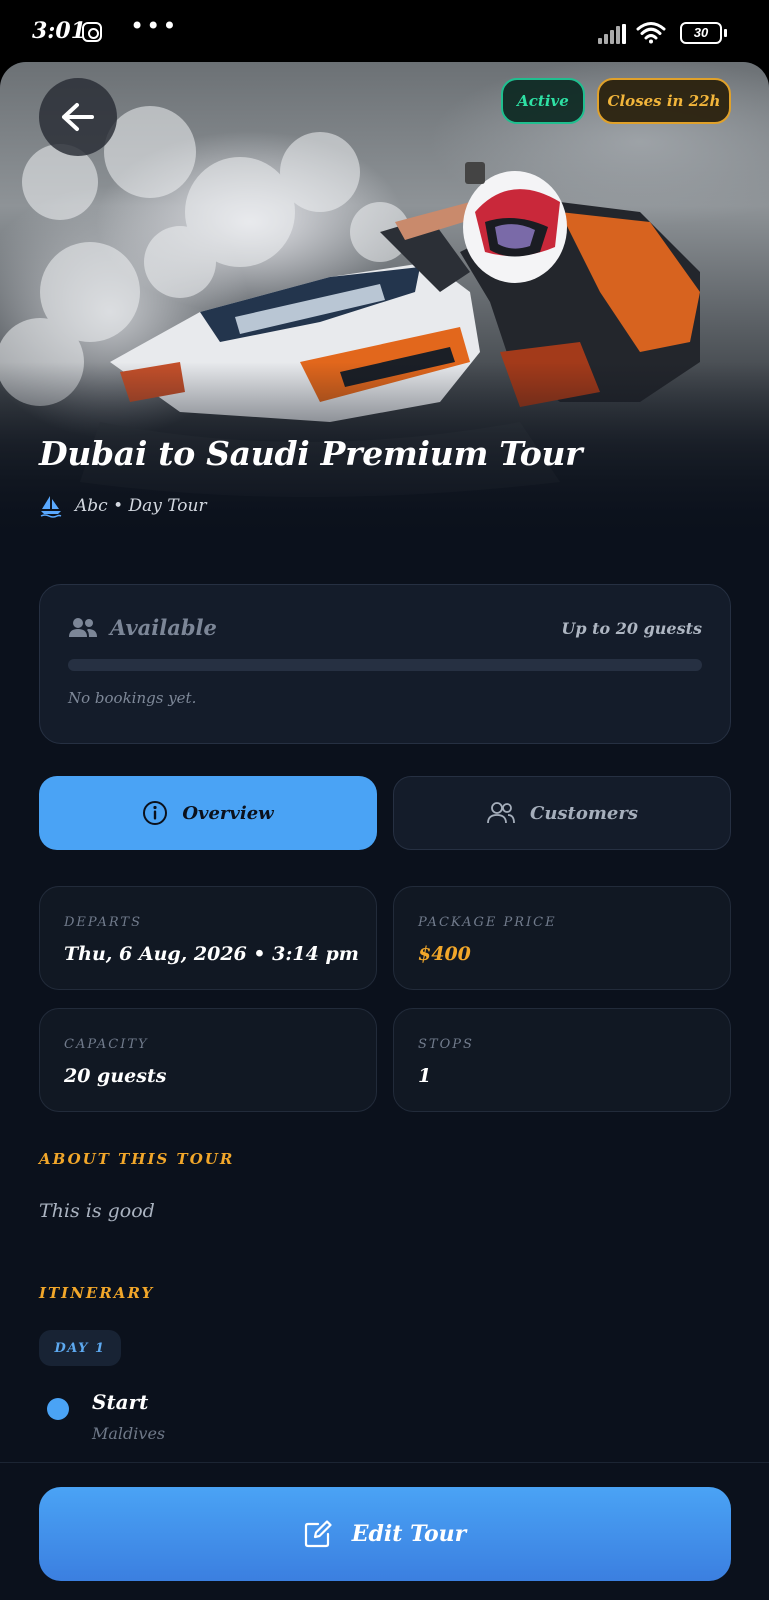  I want to click on capacity-text: Up to 20 guests, so click(631, 628).